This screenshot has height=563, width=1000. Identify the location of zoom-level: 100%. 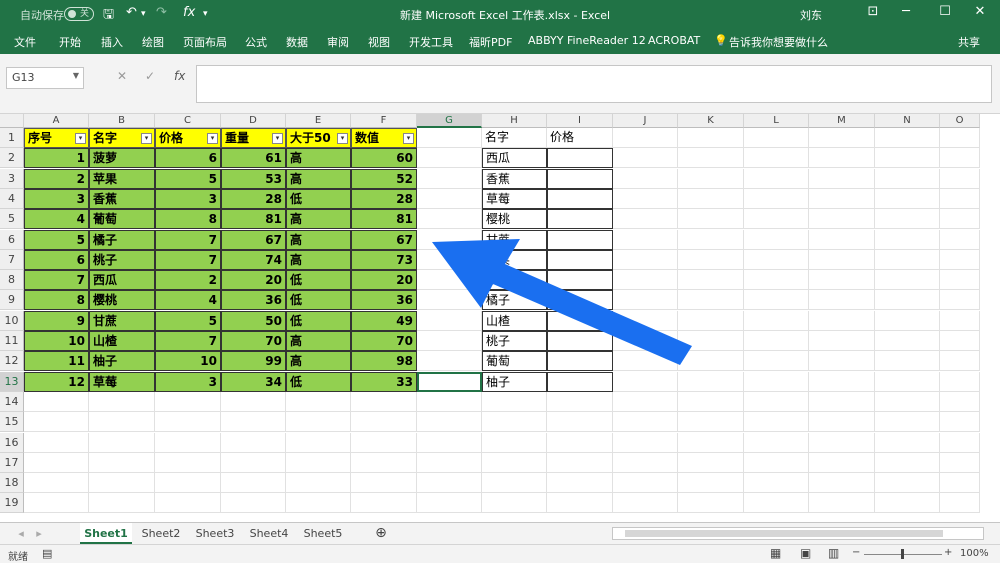
(974, 553).